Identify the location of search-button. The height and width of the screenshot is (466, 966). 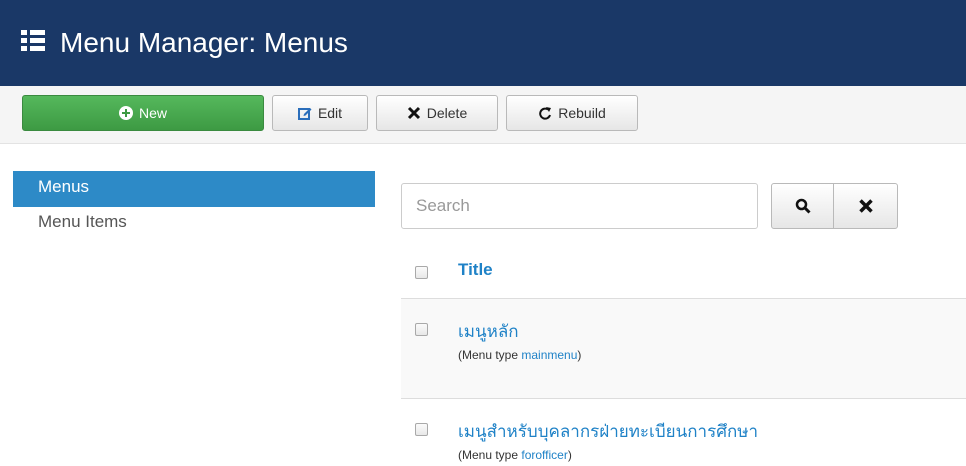
(802, 206).